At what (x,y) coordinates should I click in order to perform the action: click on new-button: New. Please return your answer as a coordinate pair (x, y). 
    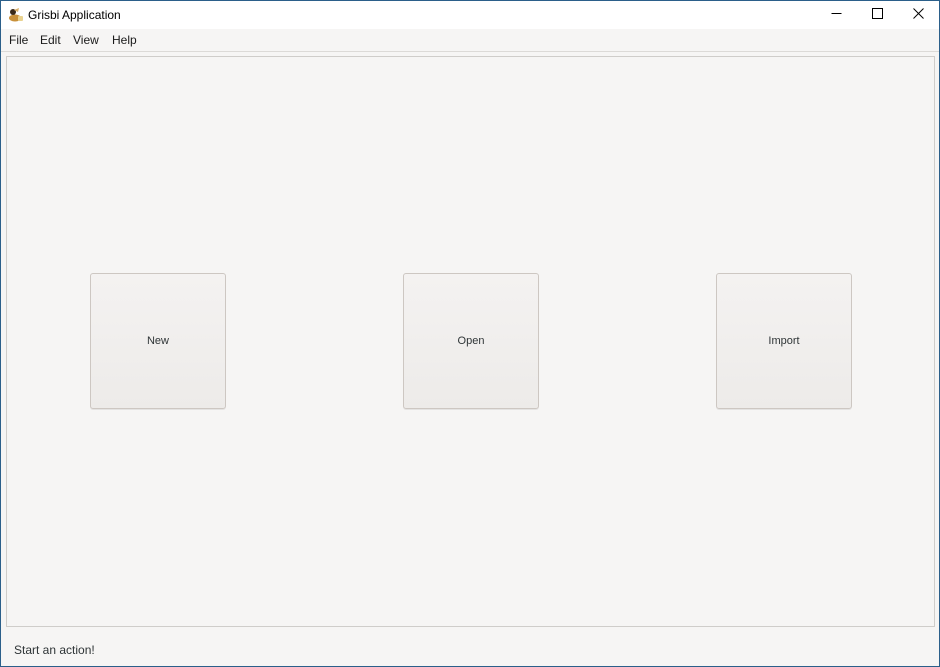
    Looking at the image, I should click on (158, 341).